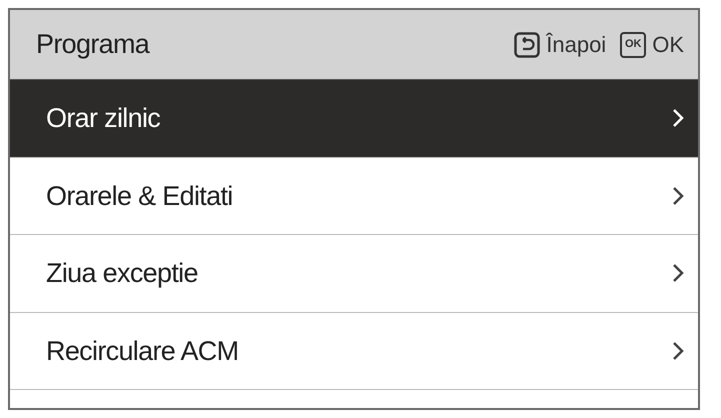 Image resolution: width=721 pixels, height=418 pixels. What do you see at coordinates (576, 45) in the screenshot?
I see `action-label: Înapoi` at bounding box center [576, 45].